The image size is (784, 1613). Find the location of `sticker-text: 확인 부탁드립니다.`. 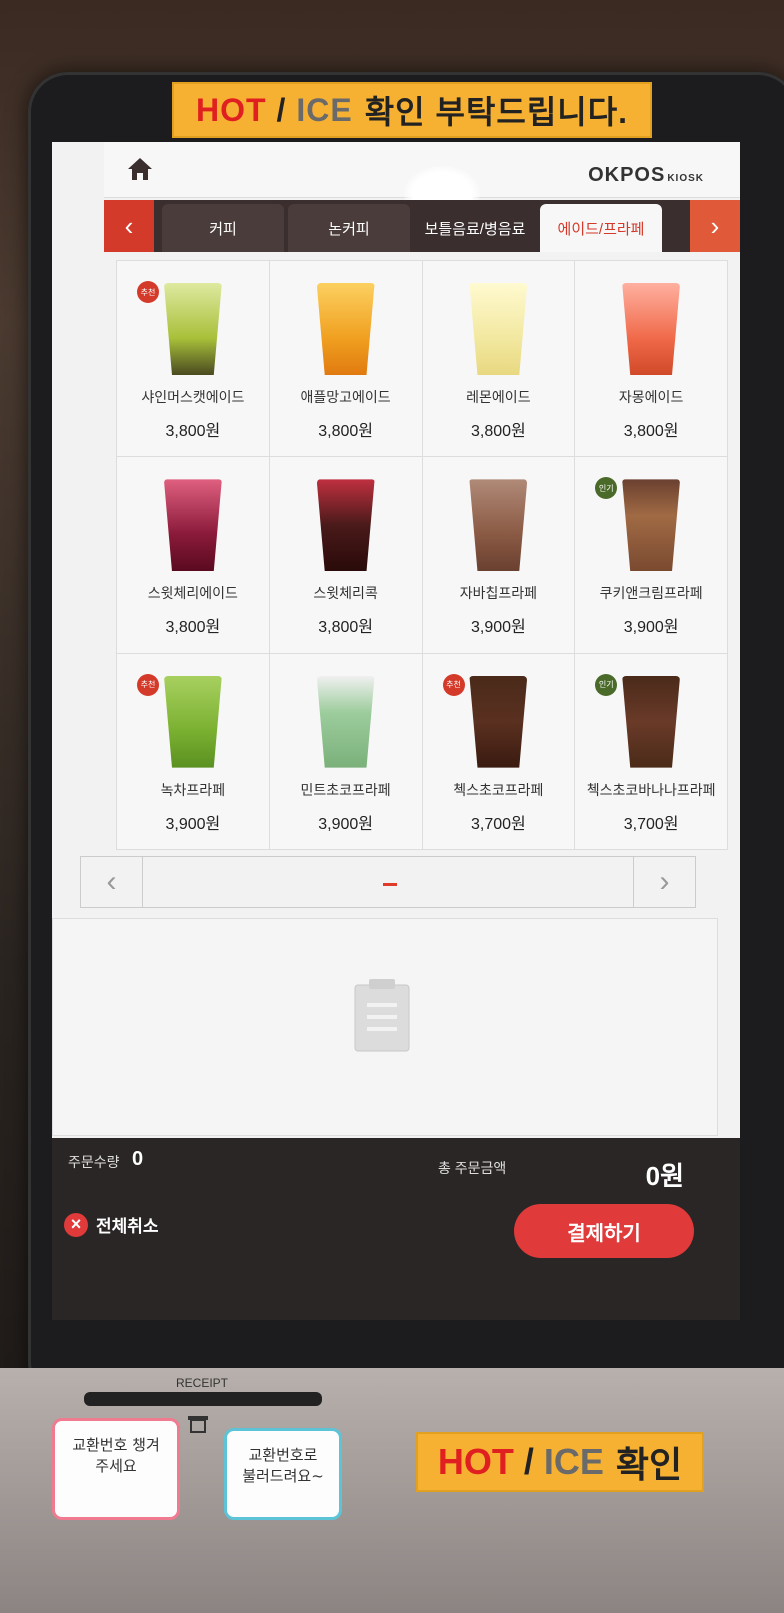

sticker-text: 확인 부탁드립니다. is located at coordinates (496, 112).